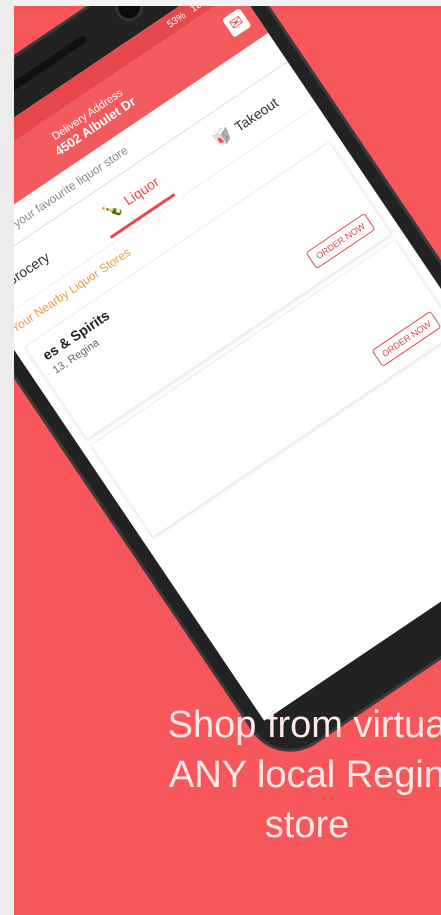 The image size is (441, 915). Describe the element at coordinates (141, 190) in the screenshot. I see `tab-label: Liquor` at that location.